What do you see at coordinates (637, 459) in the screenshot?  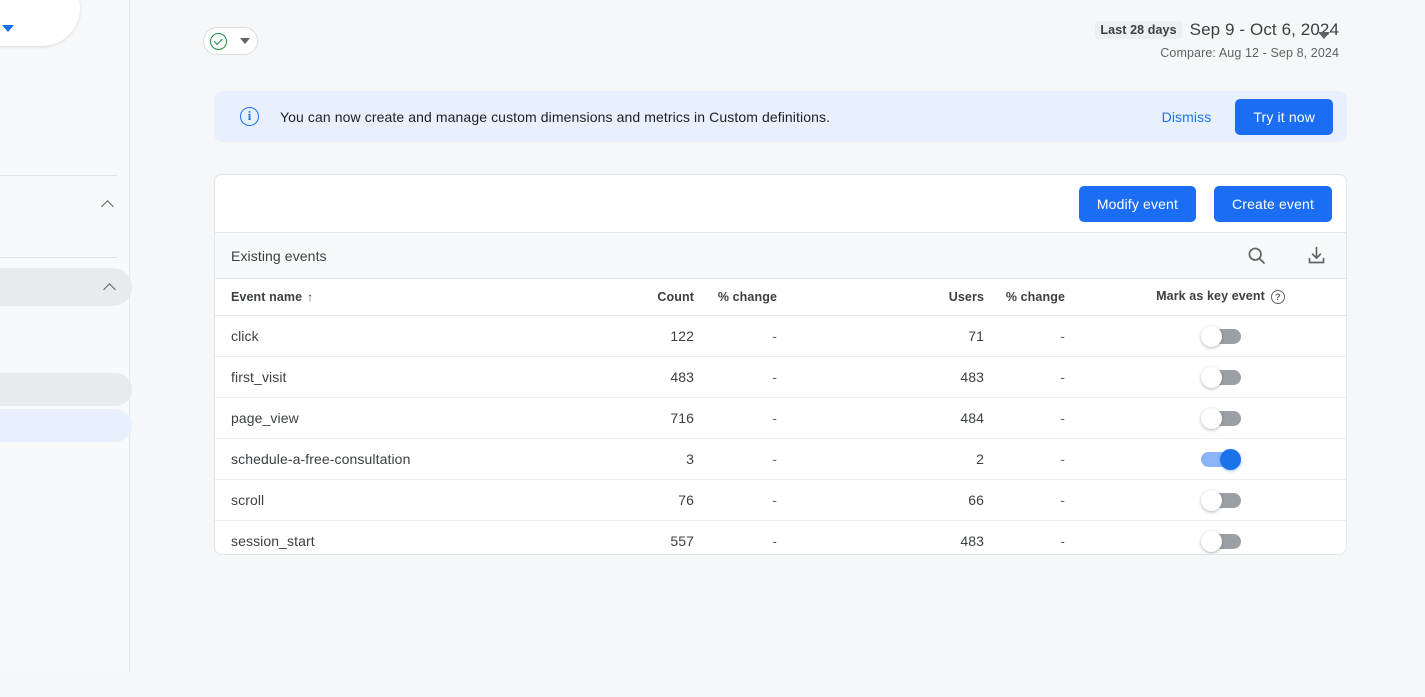 I see `cell-count: 3` at bounding box center [637, 459].